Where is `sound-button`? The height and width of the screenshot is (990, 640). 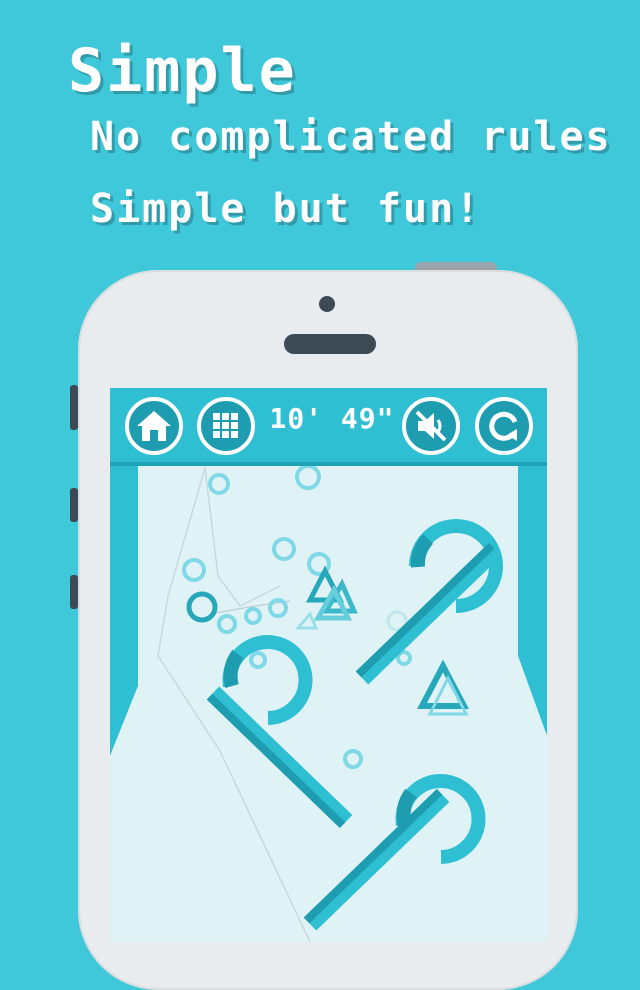
sound-button is located at coordinates (431, 426).